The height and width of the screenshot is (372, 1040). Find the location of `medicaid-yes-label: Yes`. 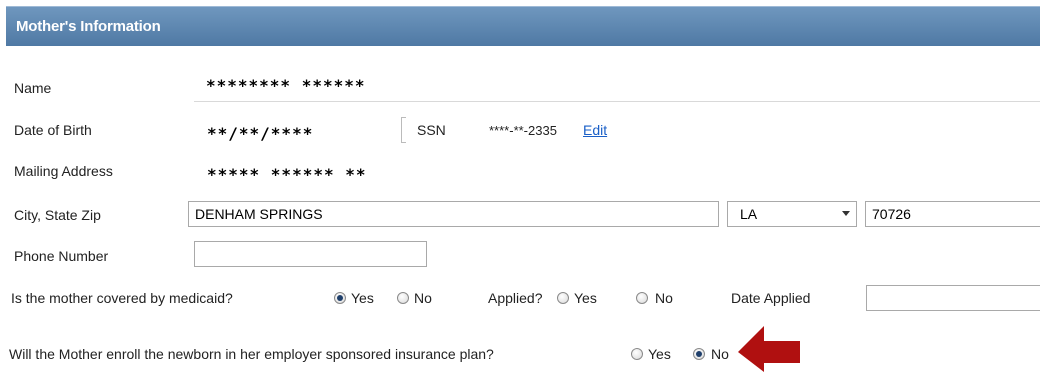

medicaid-yes-label: Yes is located at coordinates (362, 298).